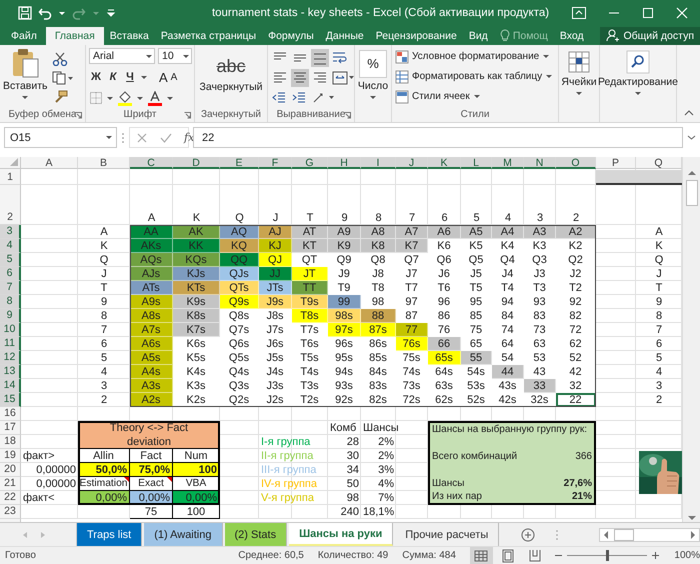 Image resolution: width=700 pixels, height=564 pixels. Describe the element at coordinates (343, 78) in the screenshot. I see `merge-icon` at that location.